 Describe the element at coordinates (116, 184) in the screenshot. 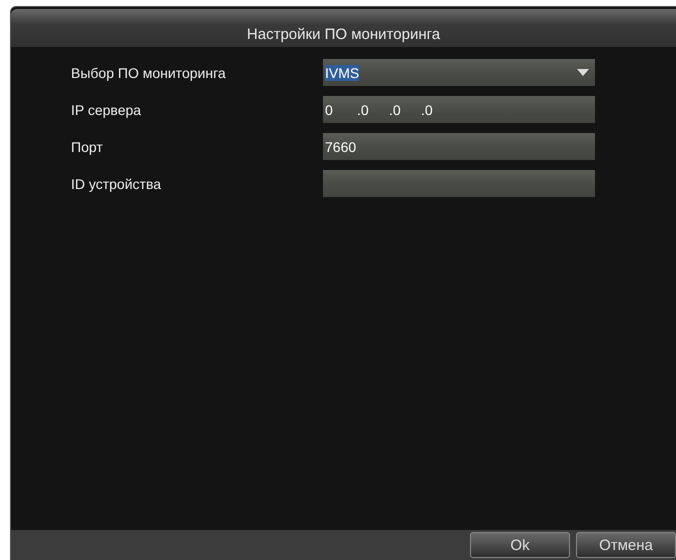

I see `field-label: ID устройства` at that location.